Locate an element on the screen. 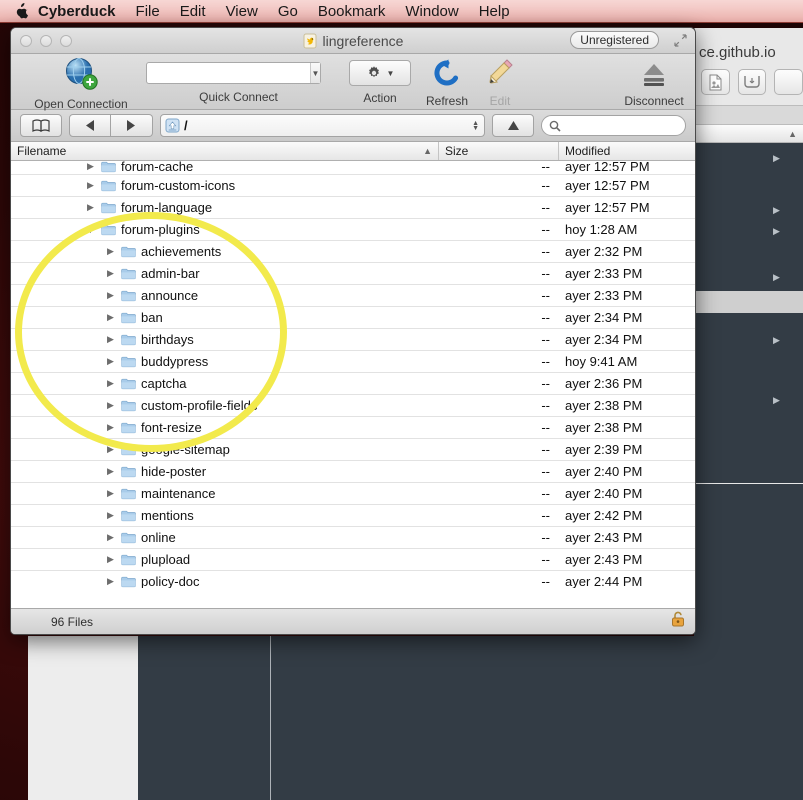 The height and width of the screenshot is (800, 803). table-row: ▶ captcha -- ayer 2:36 PM is located at coordinates (353, 384).